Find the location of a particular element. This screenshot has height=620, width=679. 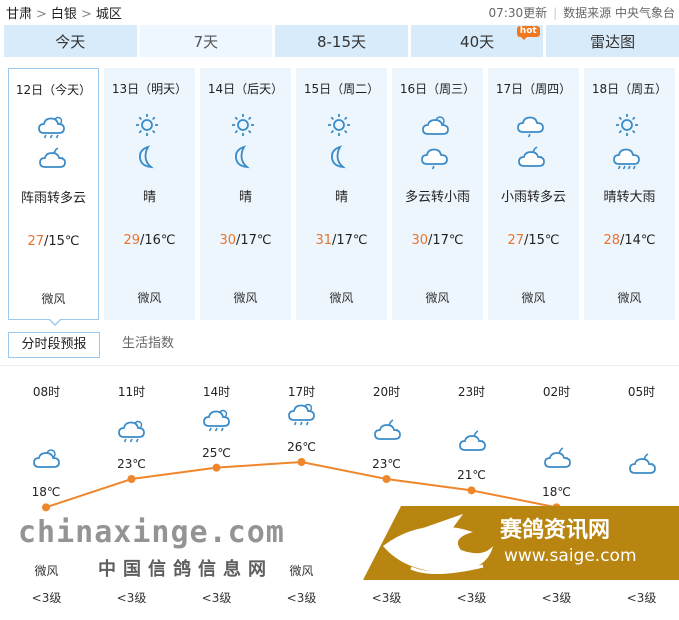

today-pointer is located at coordinates (55, 322).